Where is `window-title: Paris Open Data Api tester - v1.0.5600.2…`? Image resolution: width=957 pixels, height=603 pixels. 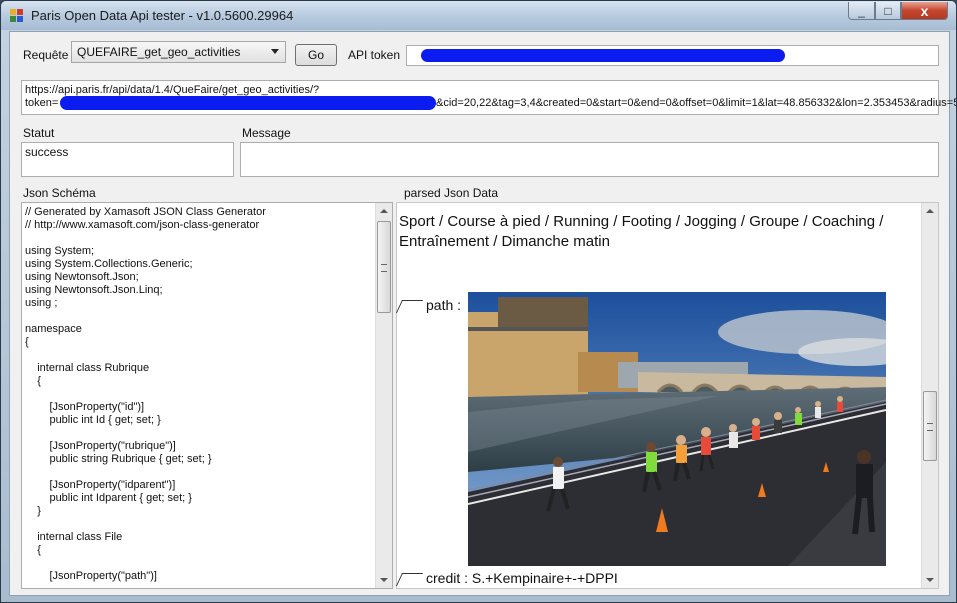
window-title: Paris Open Data Api tester - v1.0.5600.2… is located at coordinates (162, 15).